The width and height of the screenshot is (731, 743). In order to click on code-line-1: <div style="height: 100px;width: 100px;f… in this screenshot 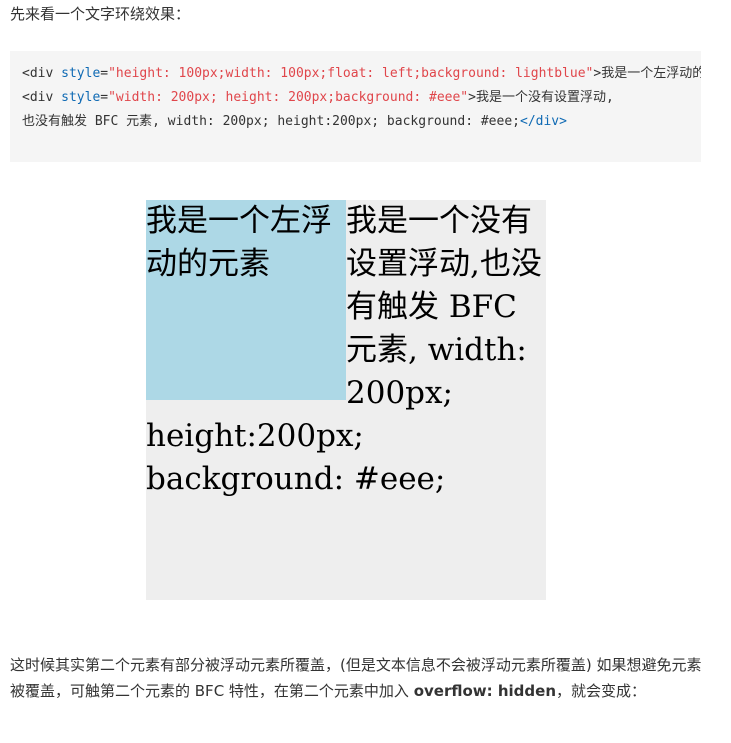, I will do `click(361, 74)`.